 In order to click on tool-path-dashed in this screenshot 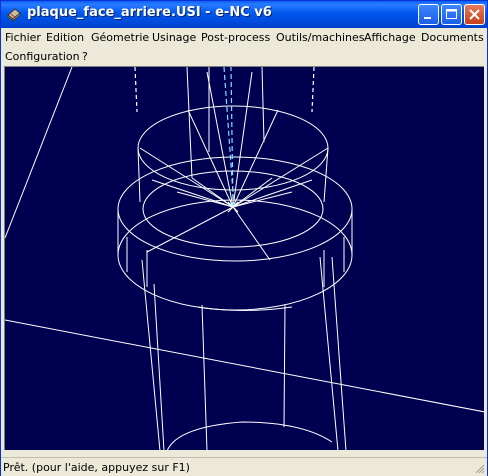, I will do `click(232, 137)`.